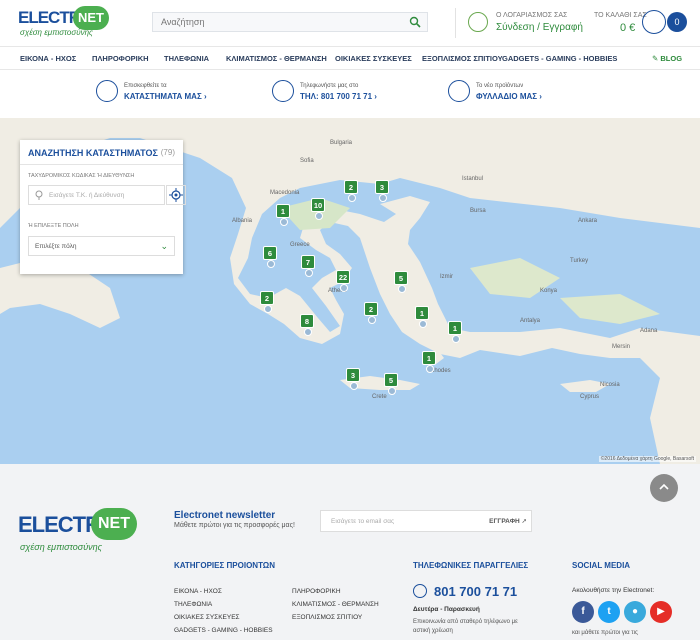 This screenshot has height=640, width=700. I want to click on send-icon: ➚, so click(524, 521).